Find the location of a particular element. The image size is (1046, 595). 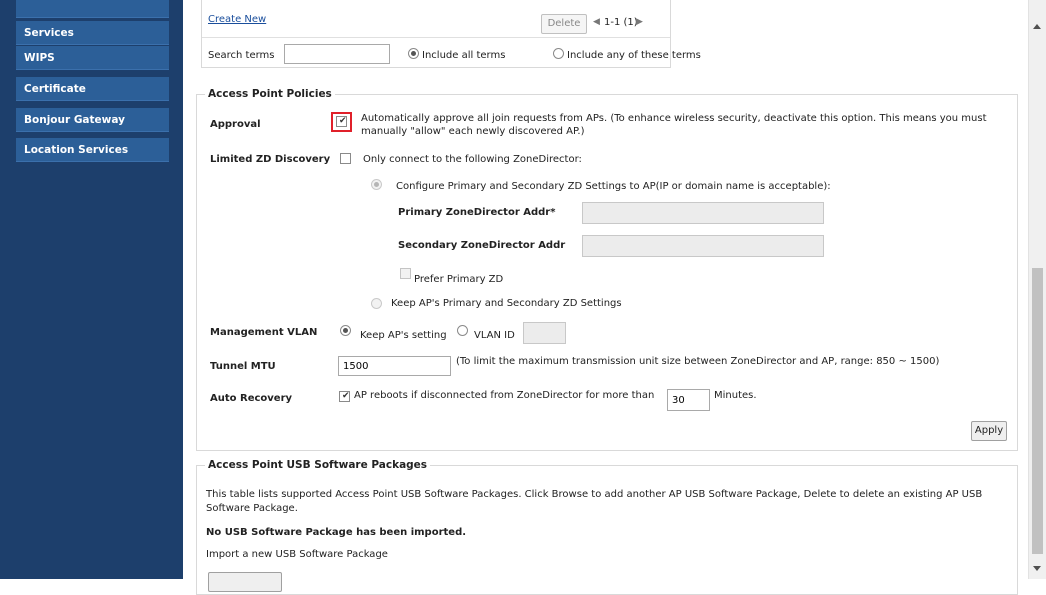

include-all-radio is located at coordinates (413, 53).